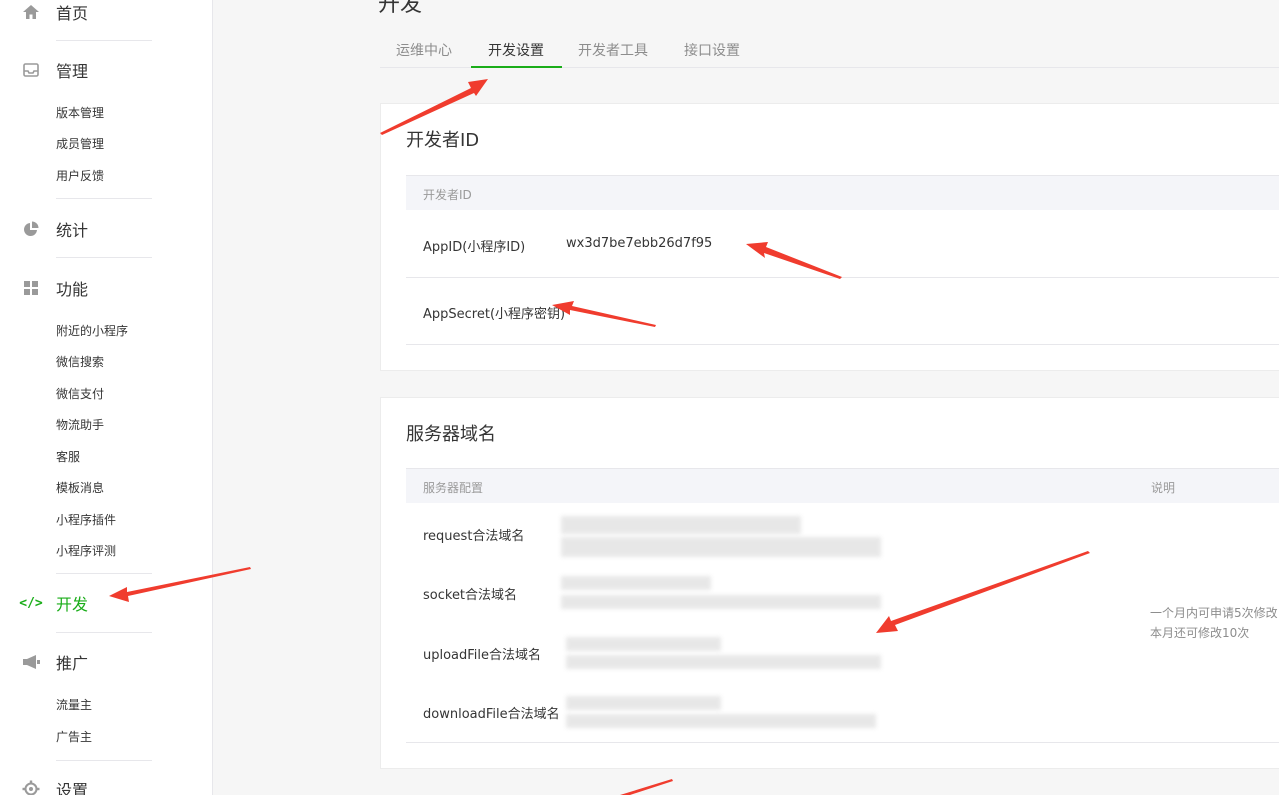  I want to click on nav-stats: 统计, so click(55, 229).